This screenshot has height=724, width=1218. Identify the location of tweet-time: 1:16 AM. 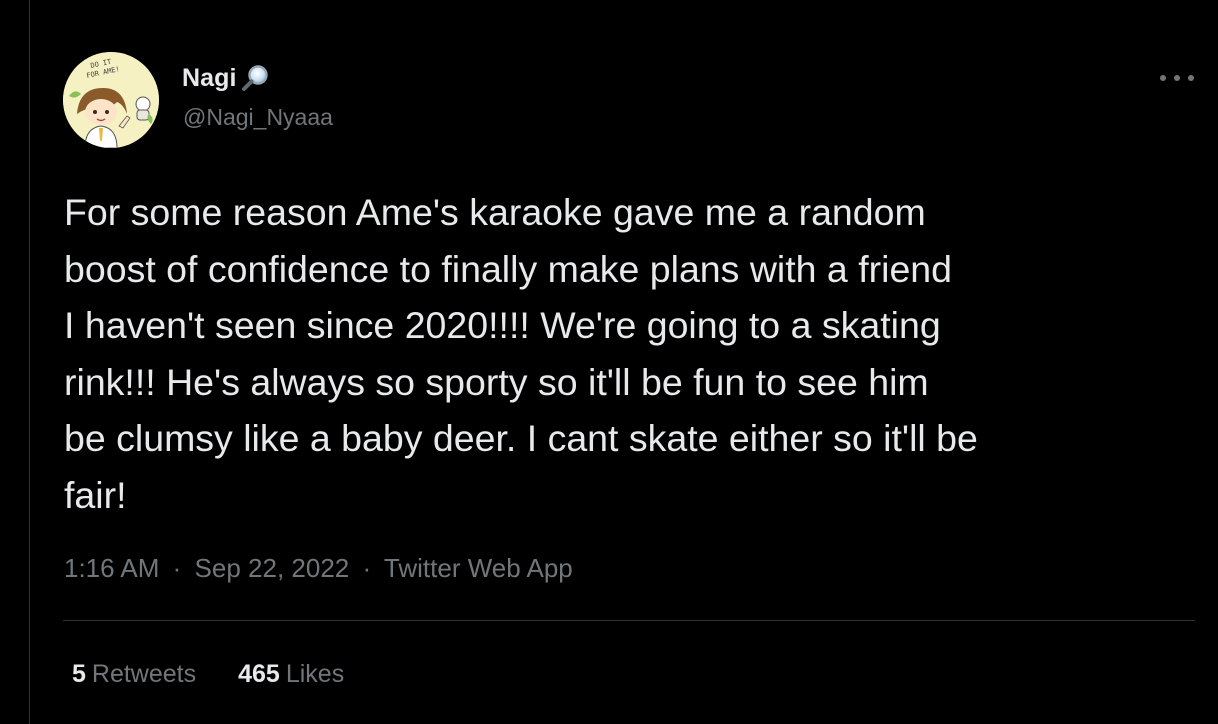
(111, 568).